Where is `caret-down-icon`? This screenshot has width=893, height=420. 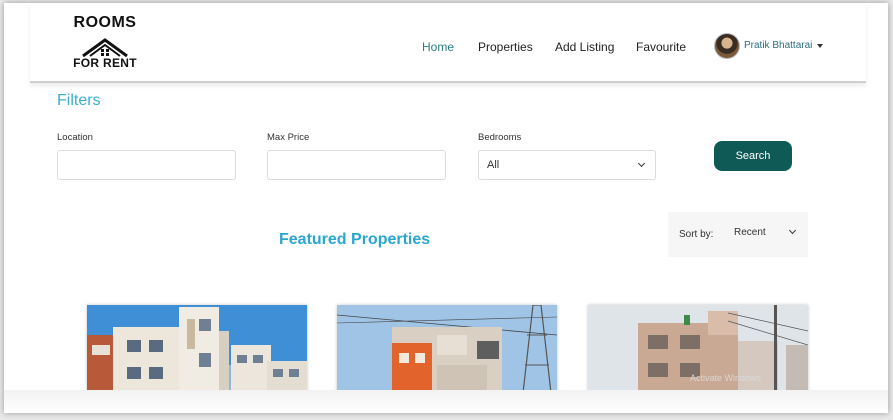 caret-down-icon is located at coordinates (820, 46).